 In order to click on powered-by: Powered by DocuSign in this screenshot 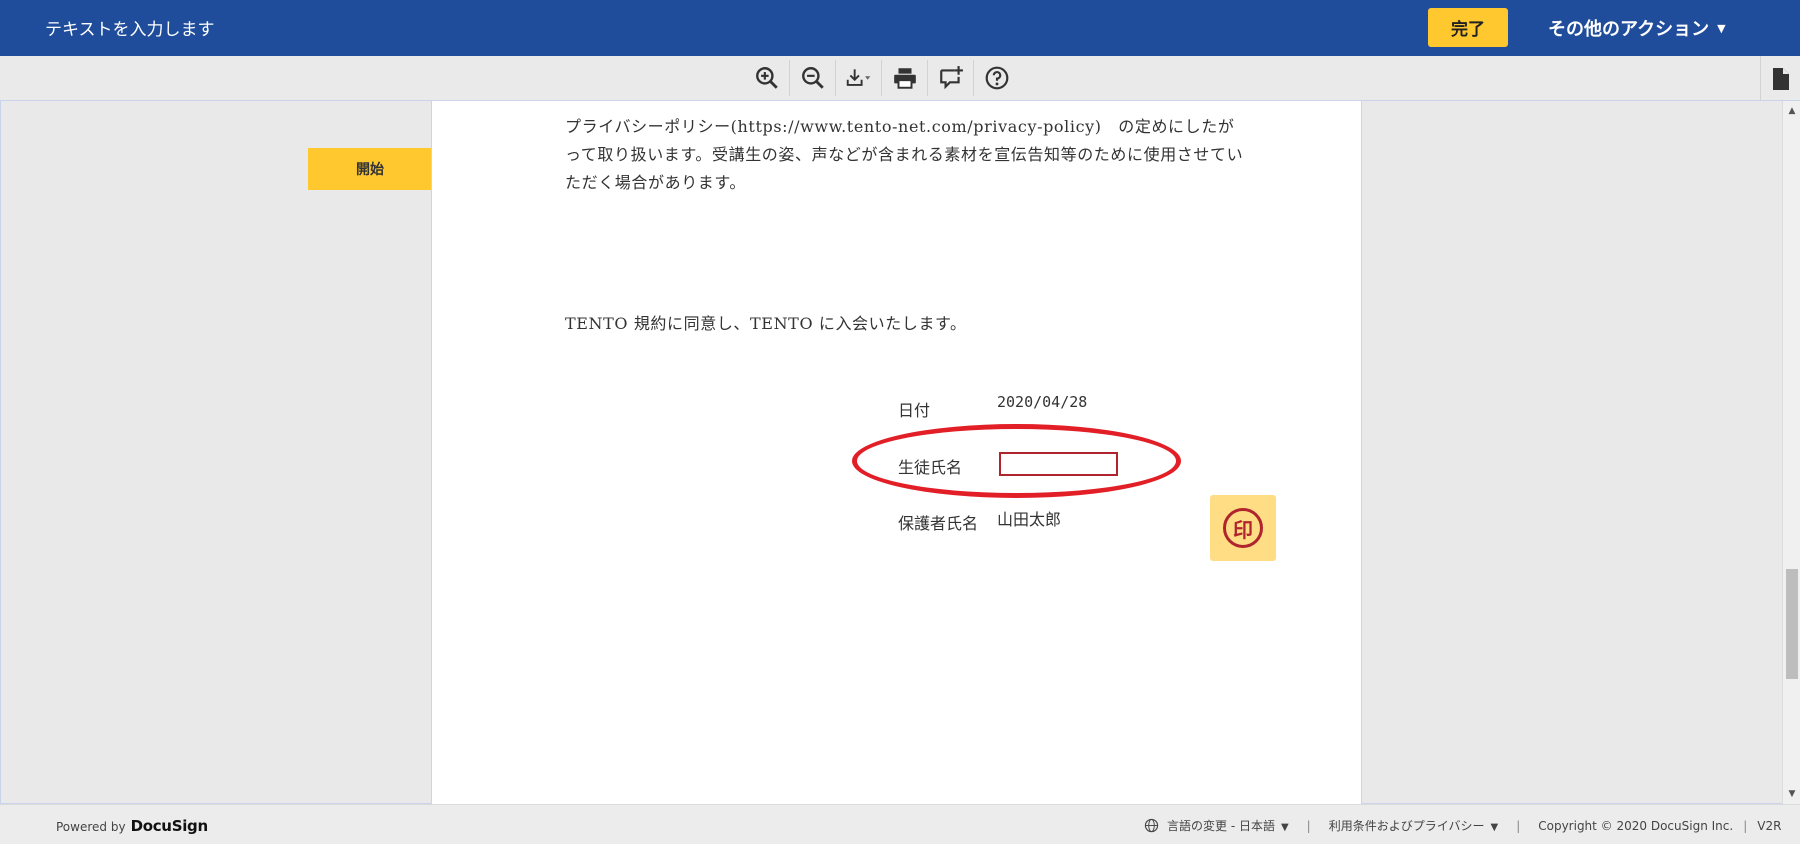, I will do `click(132, 826)`.